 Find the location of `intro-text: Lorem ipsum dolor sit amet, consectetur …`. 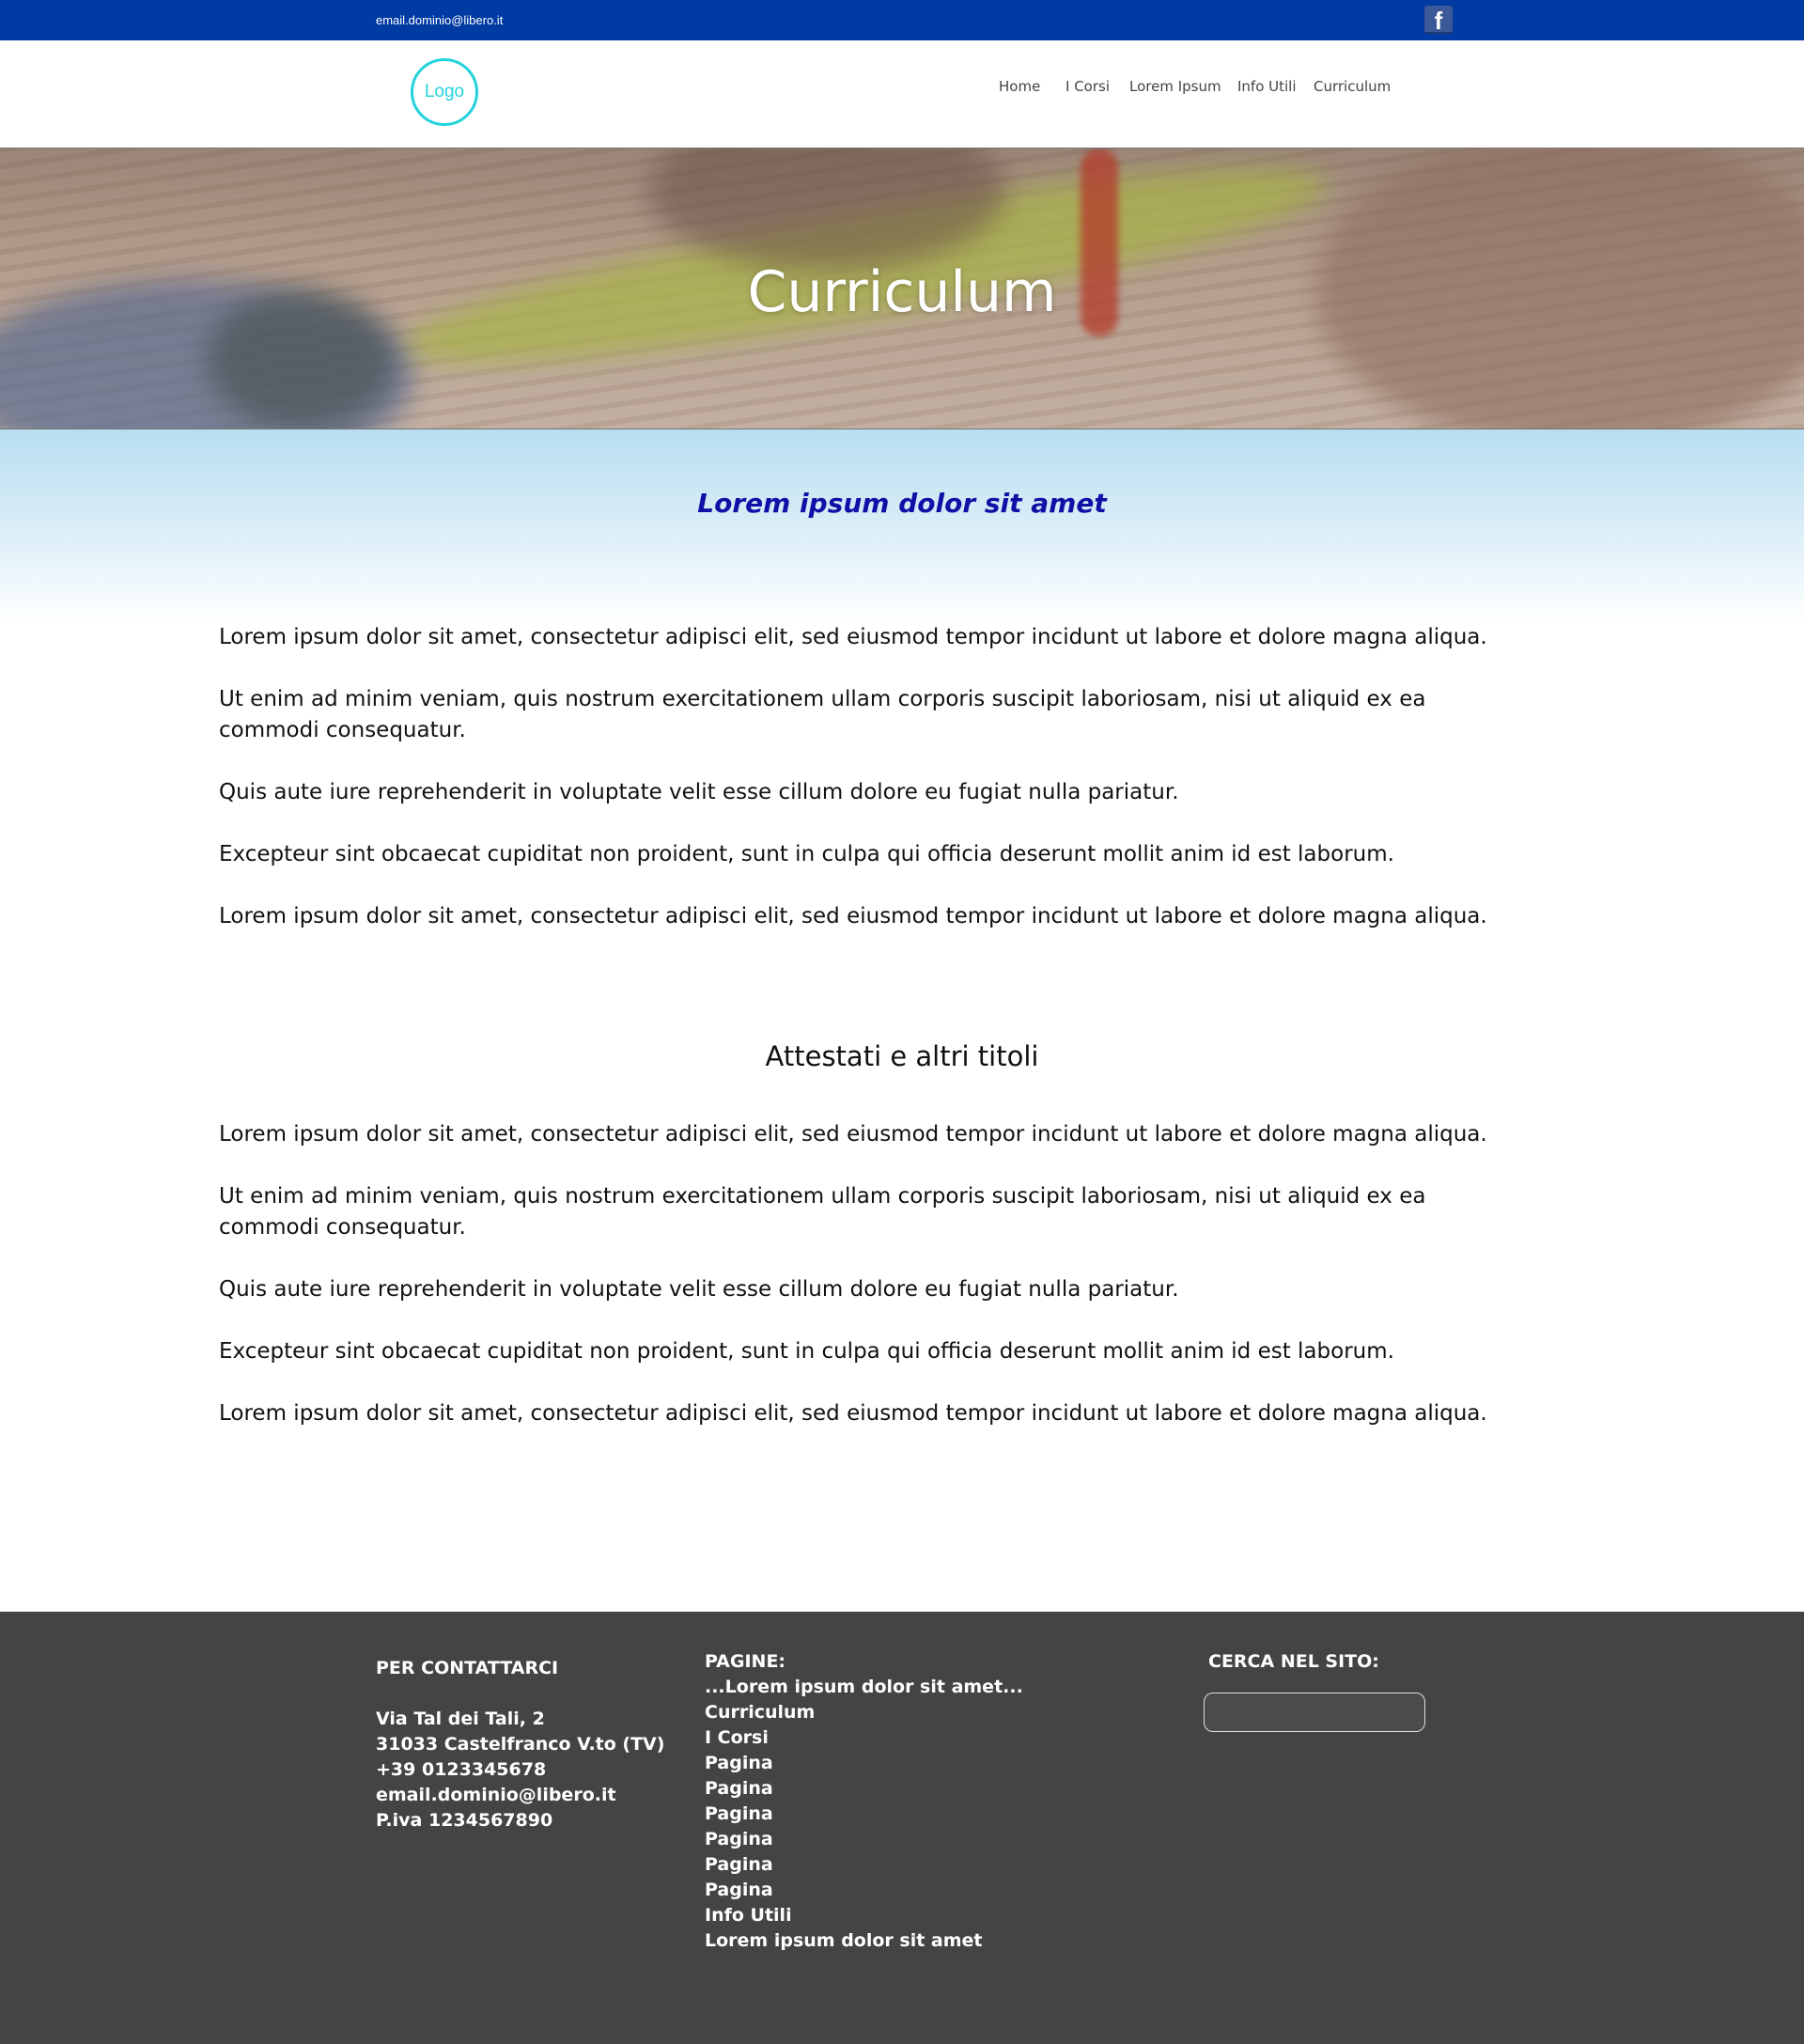

intro-text: Lorem ipsum dolor sit amet, consectetur … is located at coordinates (858, 792).